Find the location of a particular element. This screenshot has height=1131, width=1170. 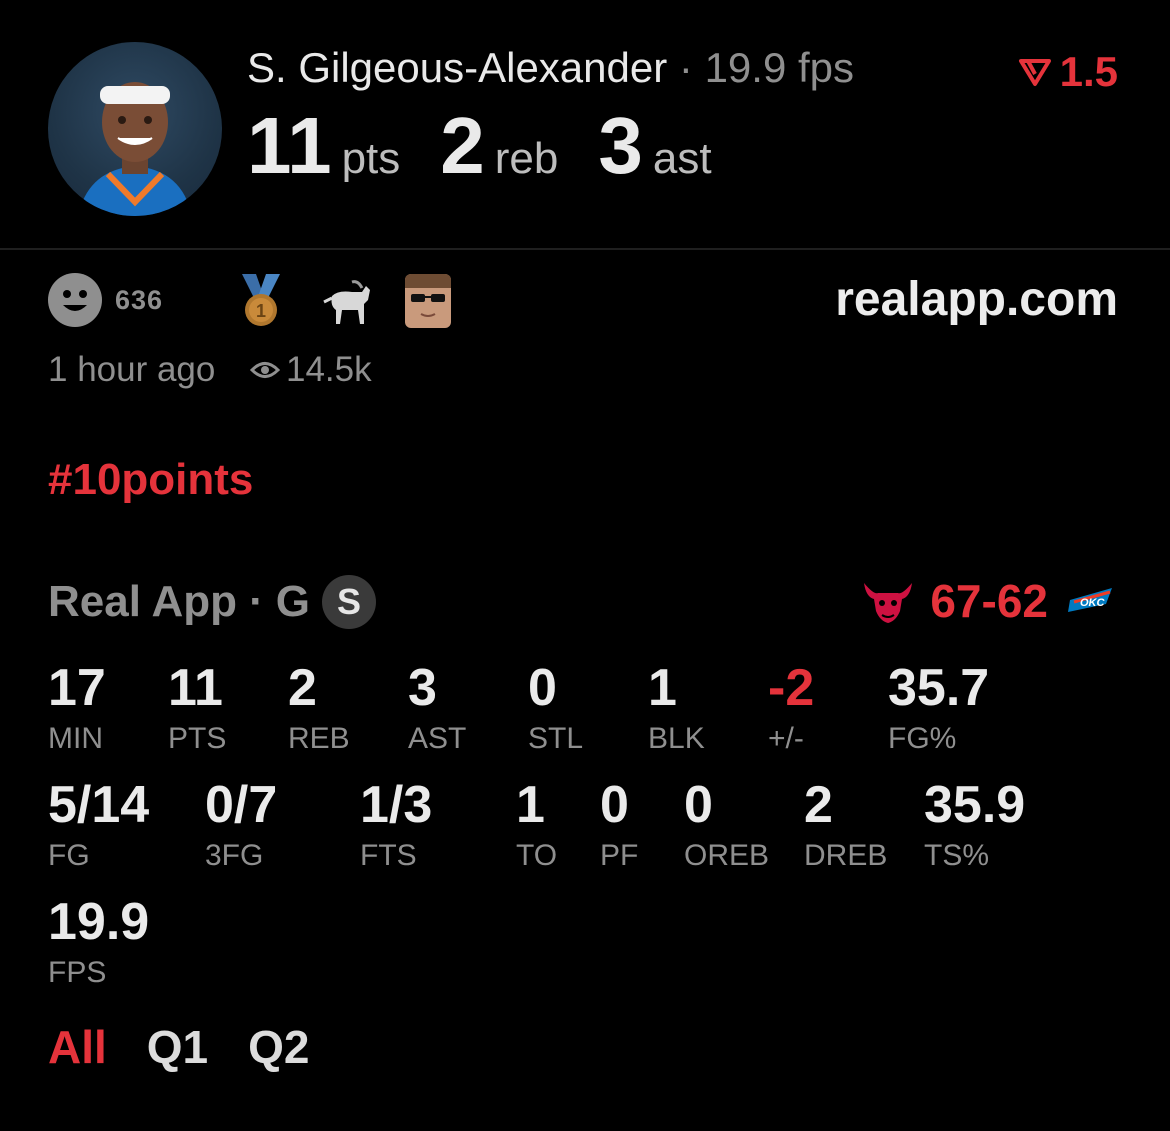

stat-value: 19.9 is located at coordinates (99, 922).